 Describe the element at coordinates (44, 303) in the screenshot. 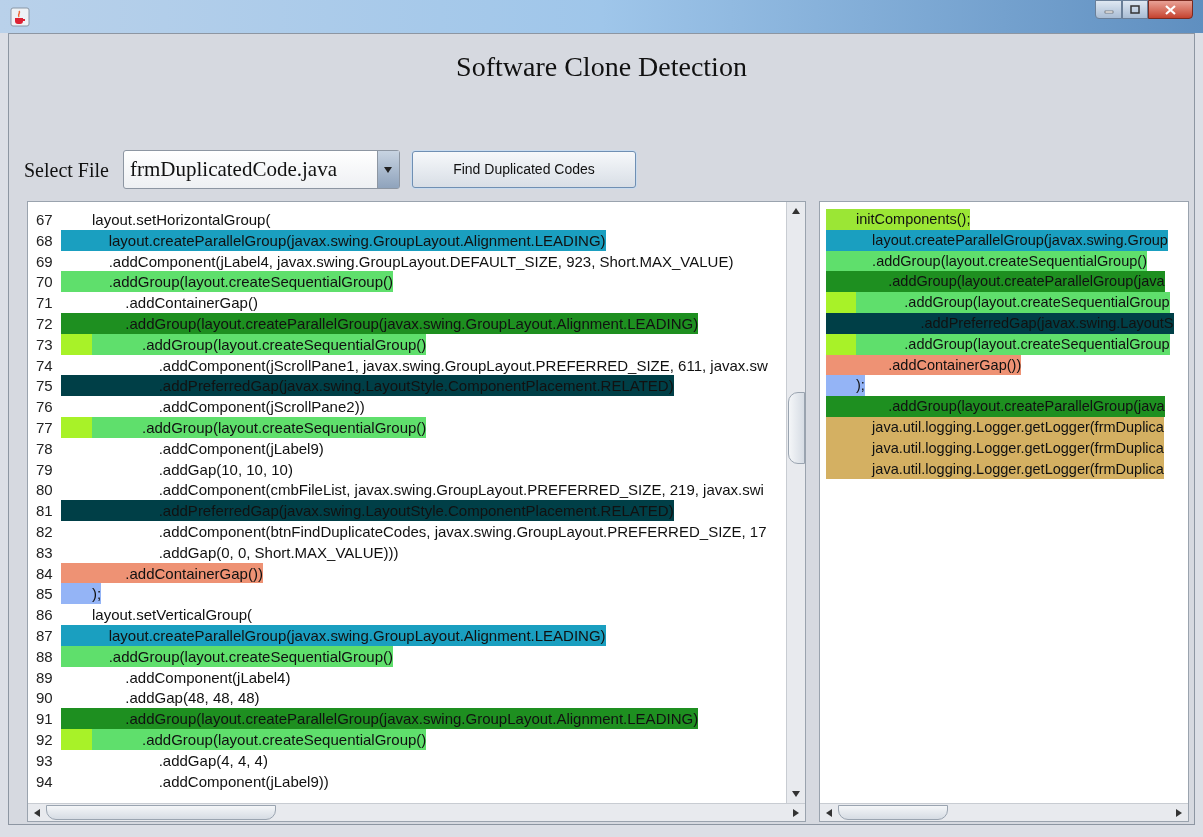

I see `line-number: 71` at that location.